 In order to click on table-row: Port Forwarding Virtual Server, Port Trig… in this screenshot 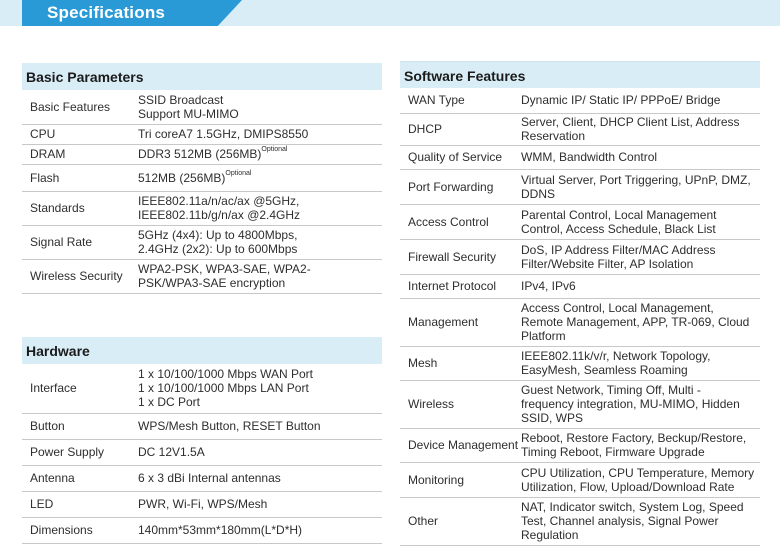, I will do `click(580, 187)`.